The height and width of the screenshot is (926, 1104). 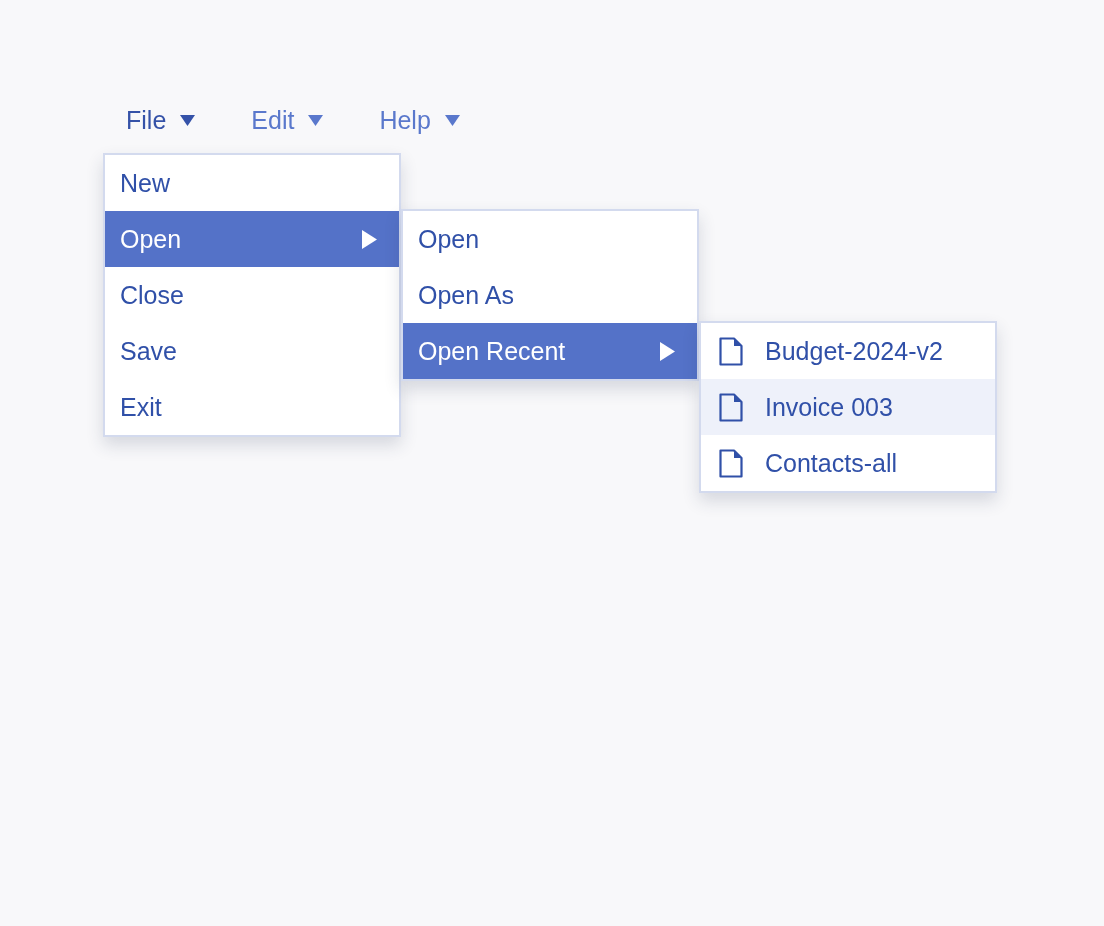 What do you see at coordinates (252, 295) in the screenshot?
I see `menu-item: Close` at bounding box center [252, 295].